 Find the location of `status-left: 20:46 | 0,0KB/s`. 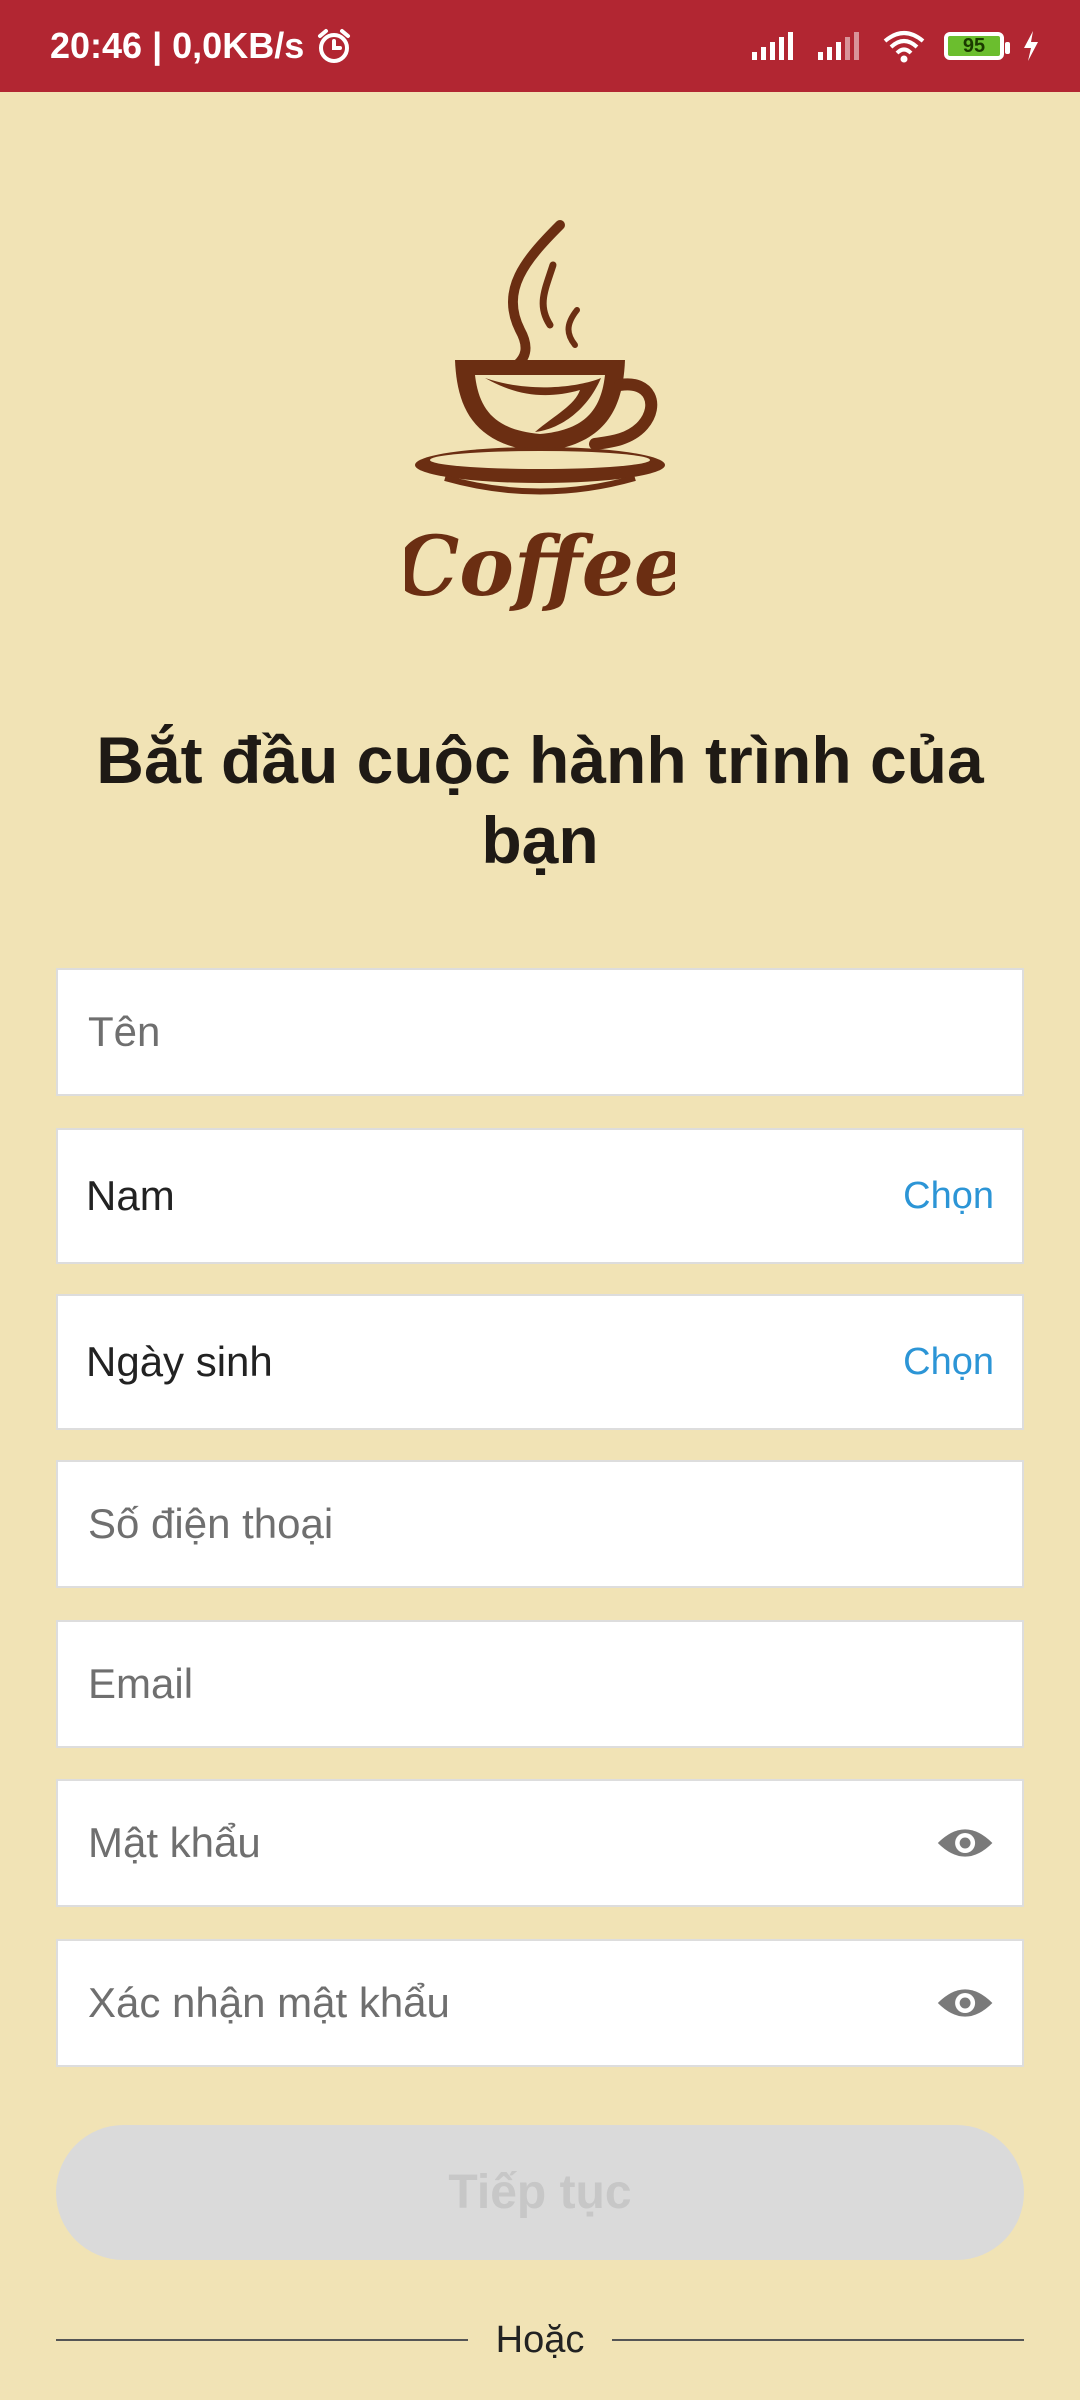

status-left: 20:46 | 0,0KB/s is located at coordinates (202, 46).